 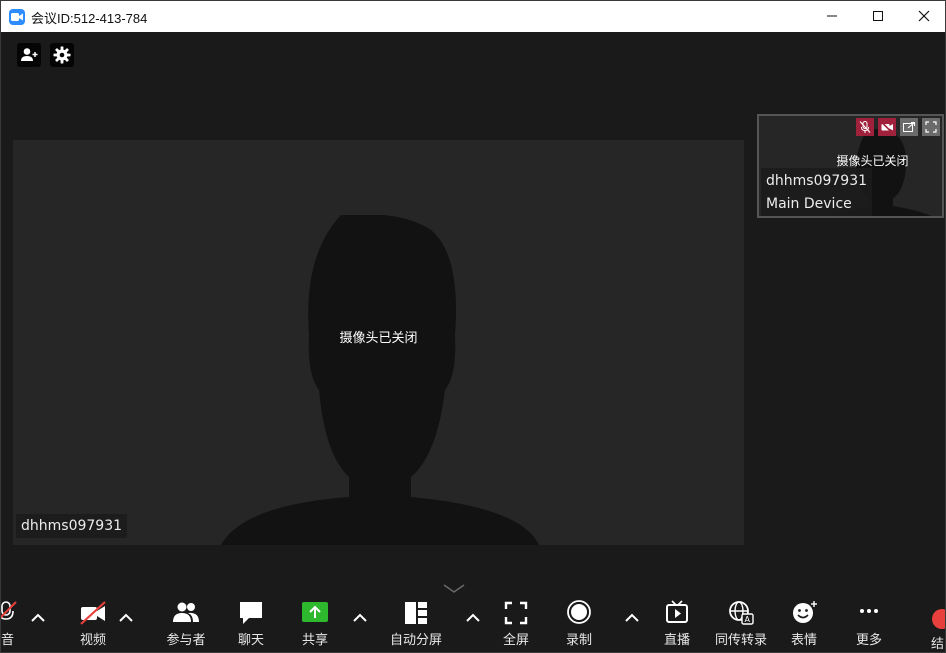 What do you see at coordinates (416, 613) in the screenshot?
I see `layout-grid-icon` at bounding box center [416, 613].